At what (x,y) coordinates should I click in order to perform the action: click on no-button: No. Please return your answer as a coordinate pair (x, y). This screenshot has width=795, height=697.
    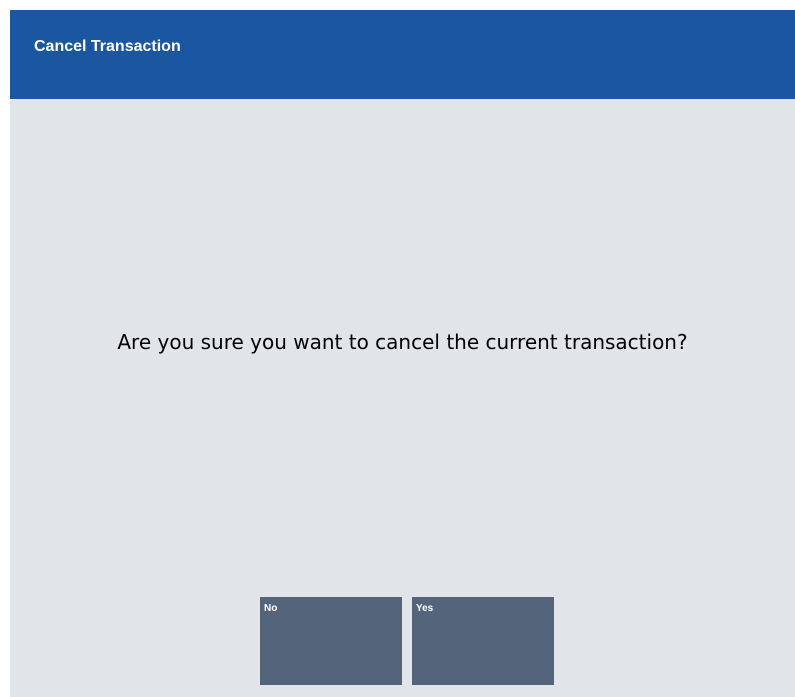
    Looking at the image, I should click on (331, 641).